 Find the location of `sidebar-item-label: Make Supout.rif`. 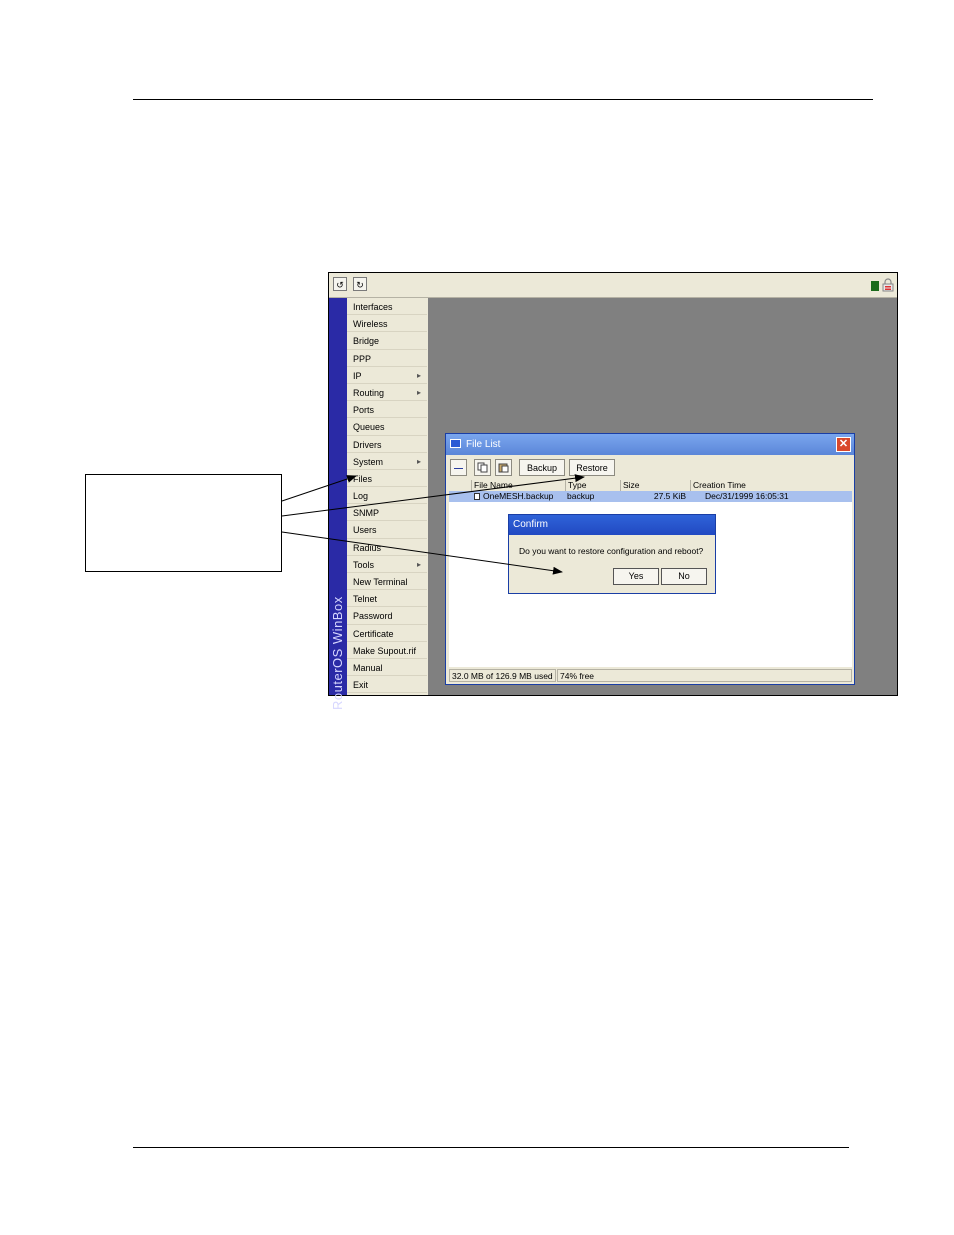

sidebar-item-label: Make Supout.rif is located at coordinates (385, 650).